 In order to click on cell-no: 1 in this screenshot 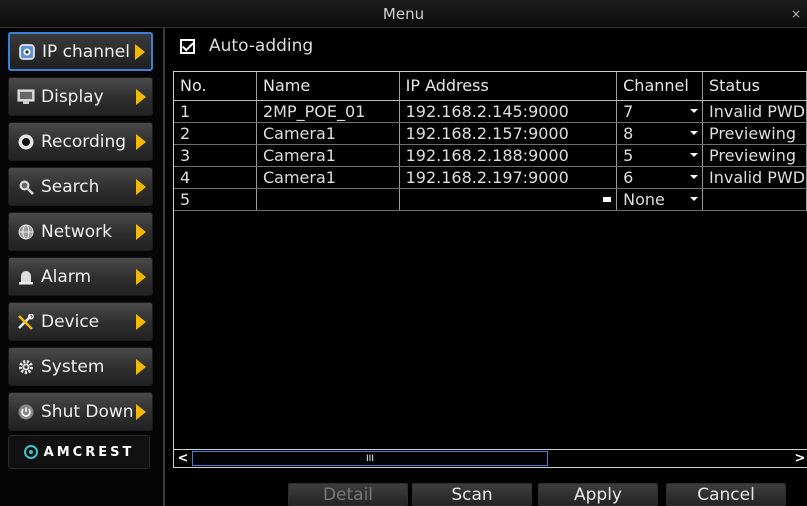, I will do `click(215, 111)`.